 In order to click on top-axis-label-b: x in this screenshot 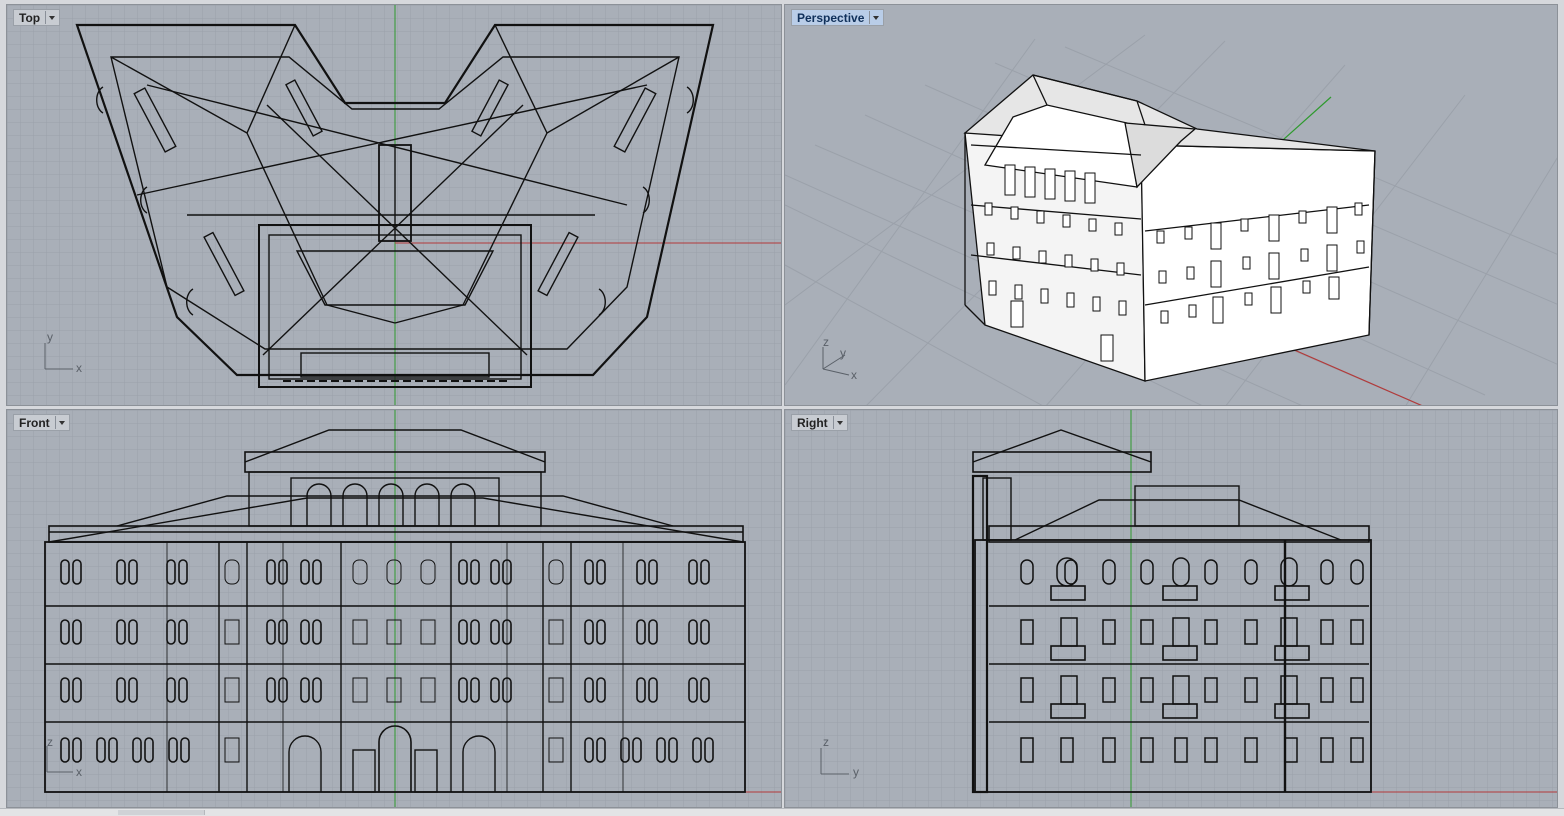, I will do `click(79, 368)`.